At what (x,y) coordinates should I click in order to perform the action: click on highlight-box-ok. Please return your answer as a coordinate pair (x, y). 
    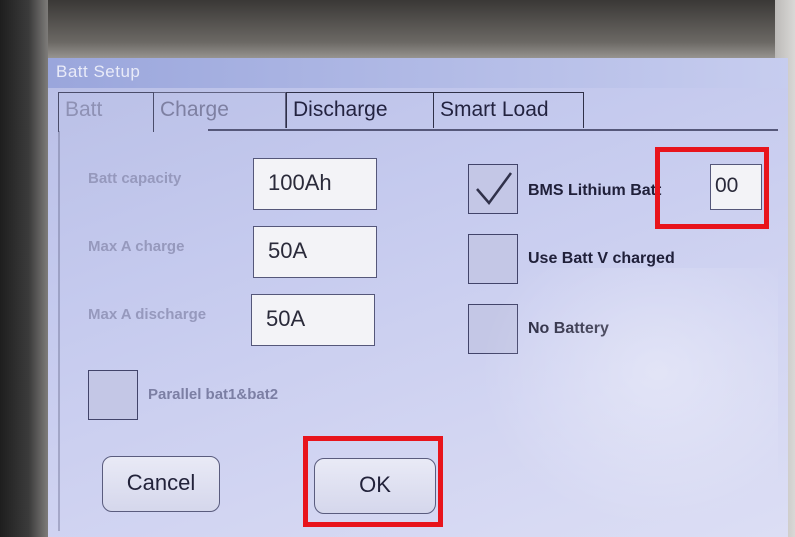
    Looking at the image, I should click on (373, 481).